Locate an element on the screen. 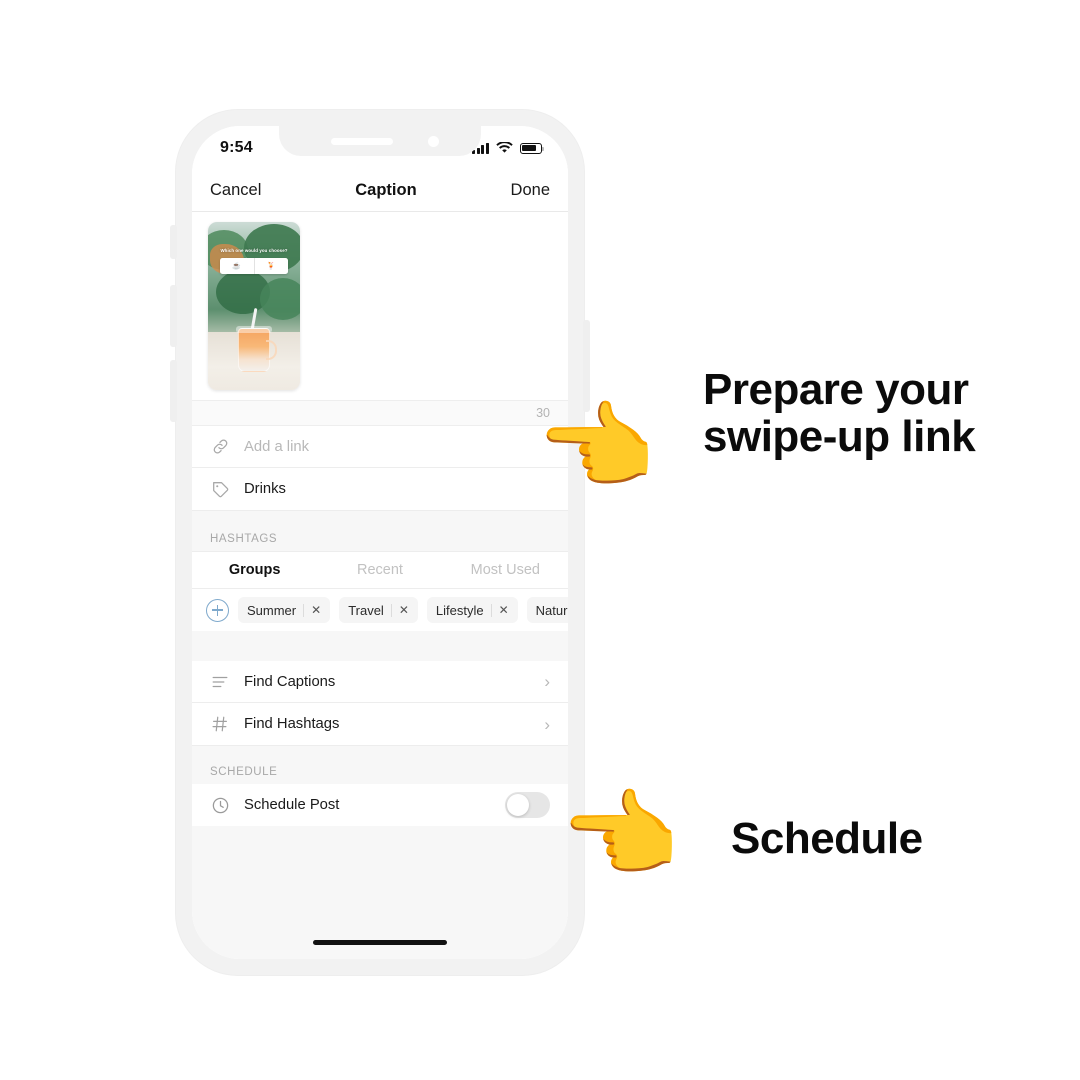 The width and height of the screenshot is (1080, 1080). tab-recent: Recent is located at coordinates (379, 570).